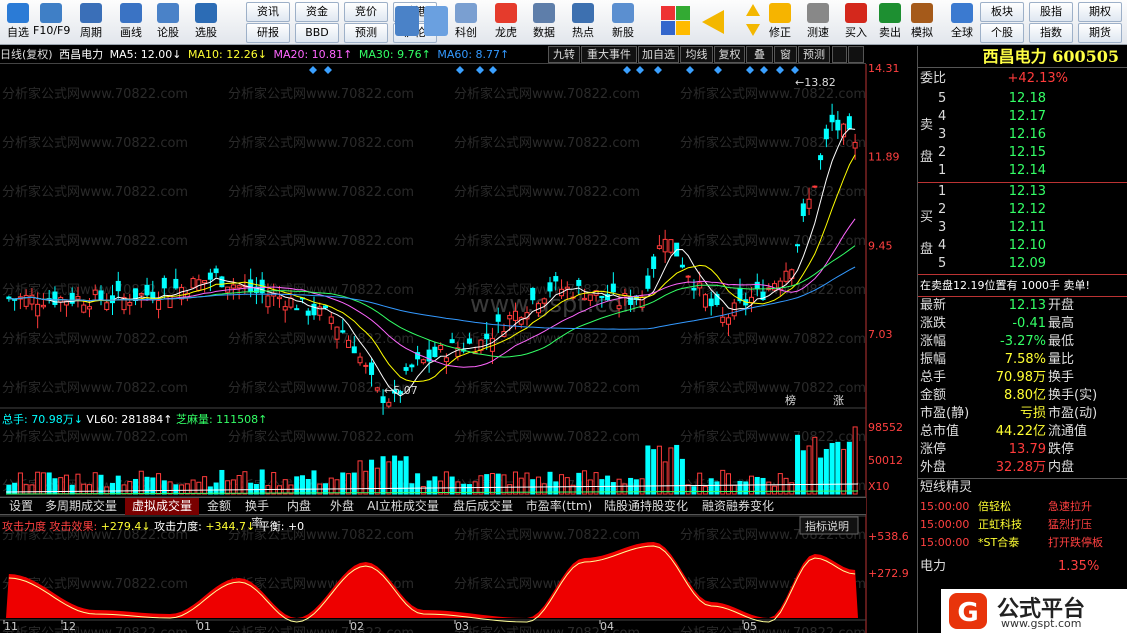 The height and width of the screenshot is (633, 1127). Describe the element at coordinates (839, 54) in the screenshot. I see `lock-icon` at that location.